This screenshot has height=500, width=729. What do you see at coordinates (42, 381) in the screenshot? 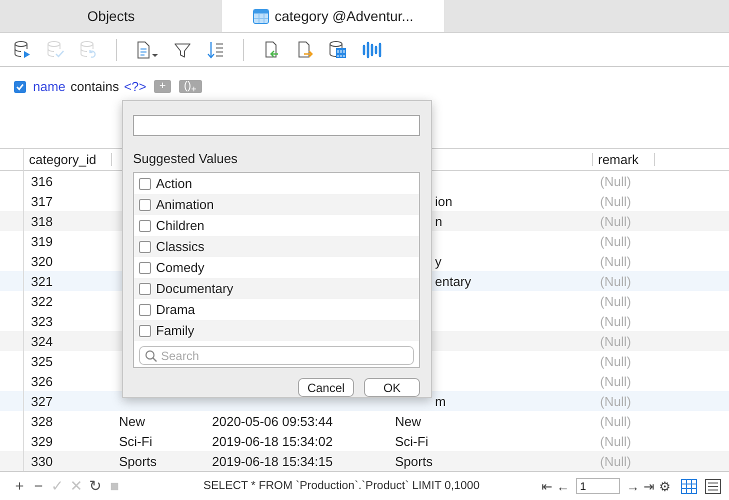
I see `table-cell-text: 326` at bounding box center [42, 381].